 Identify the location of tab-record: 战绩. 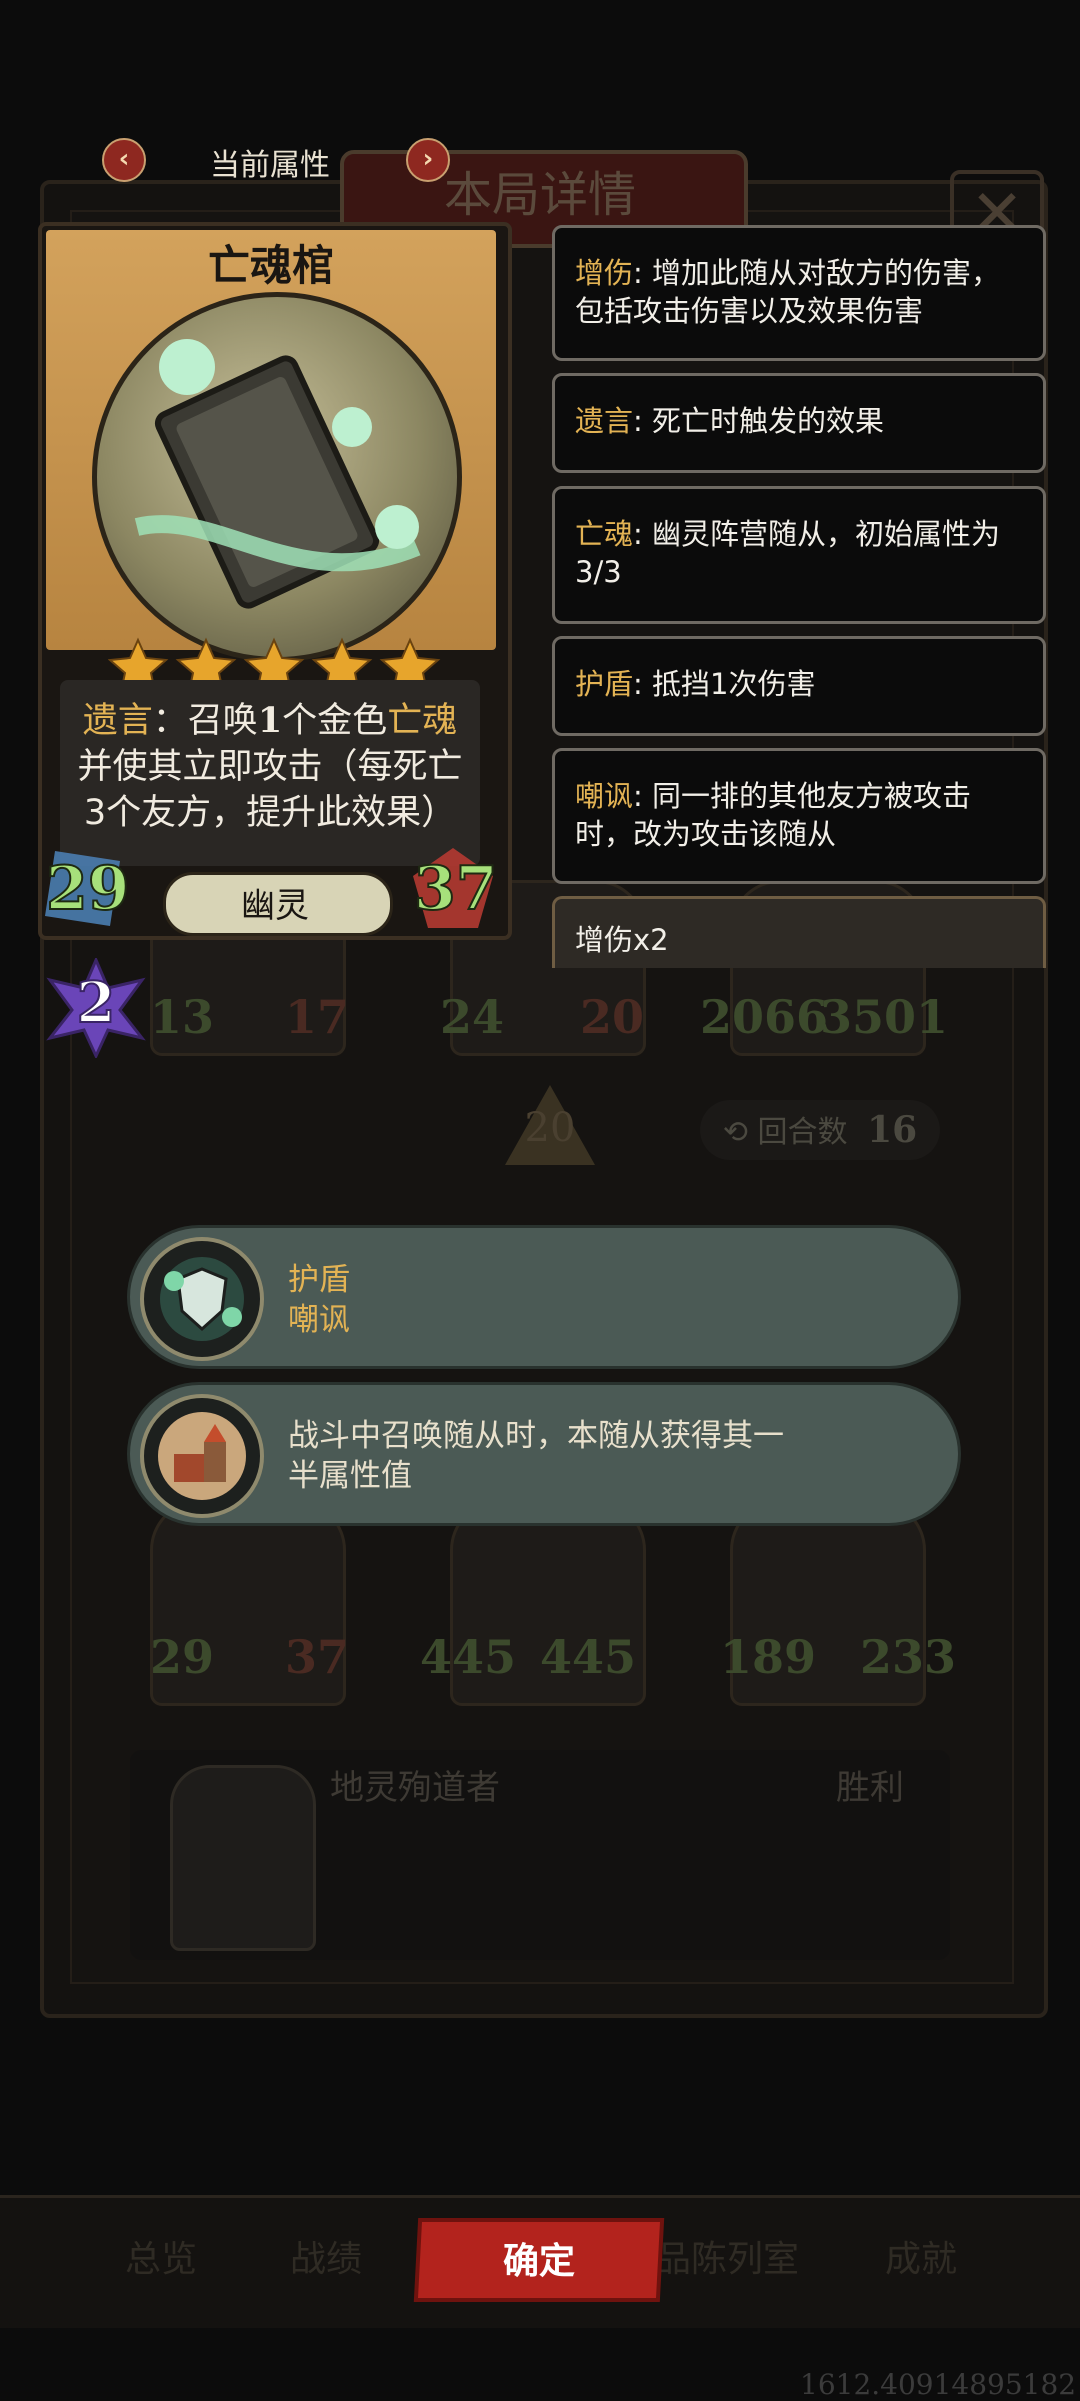
(326, 2256).